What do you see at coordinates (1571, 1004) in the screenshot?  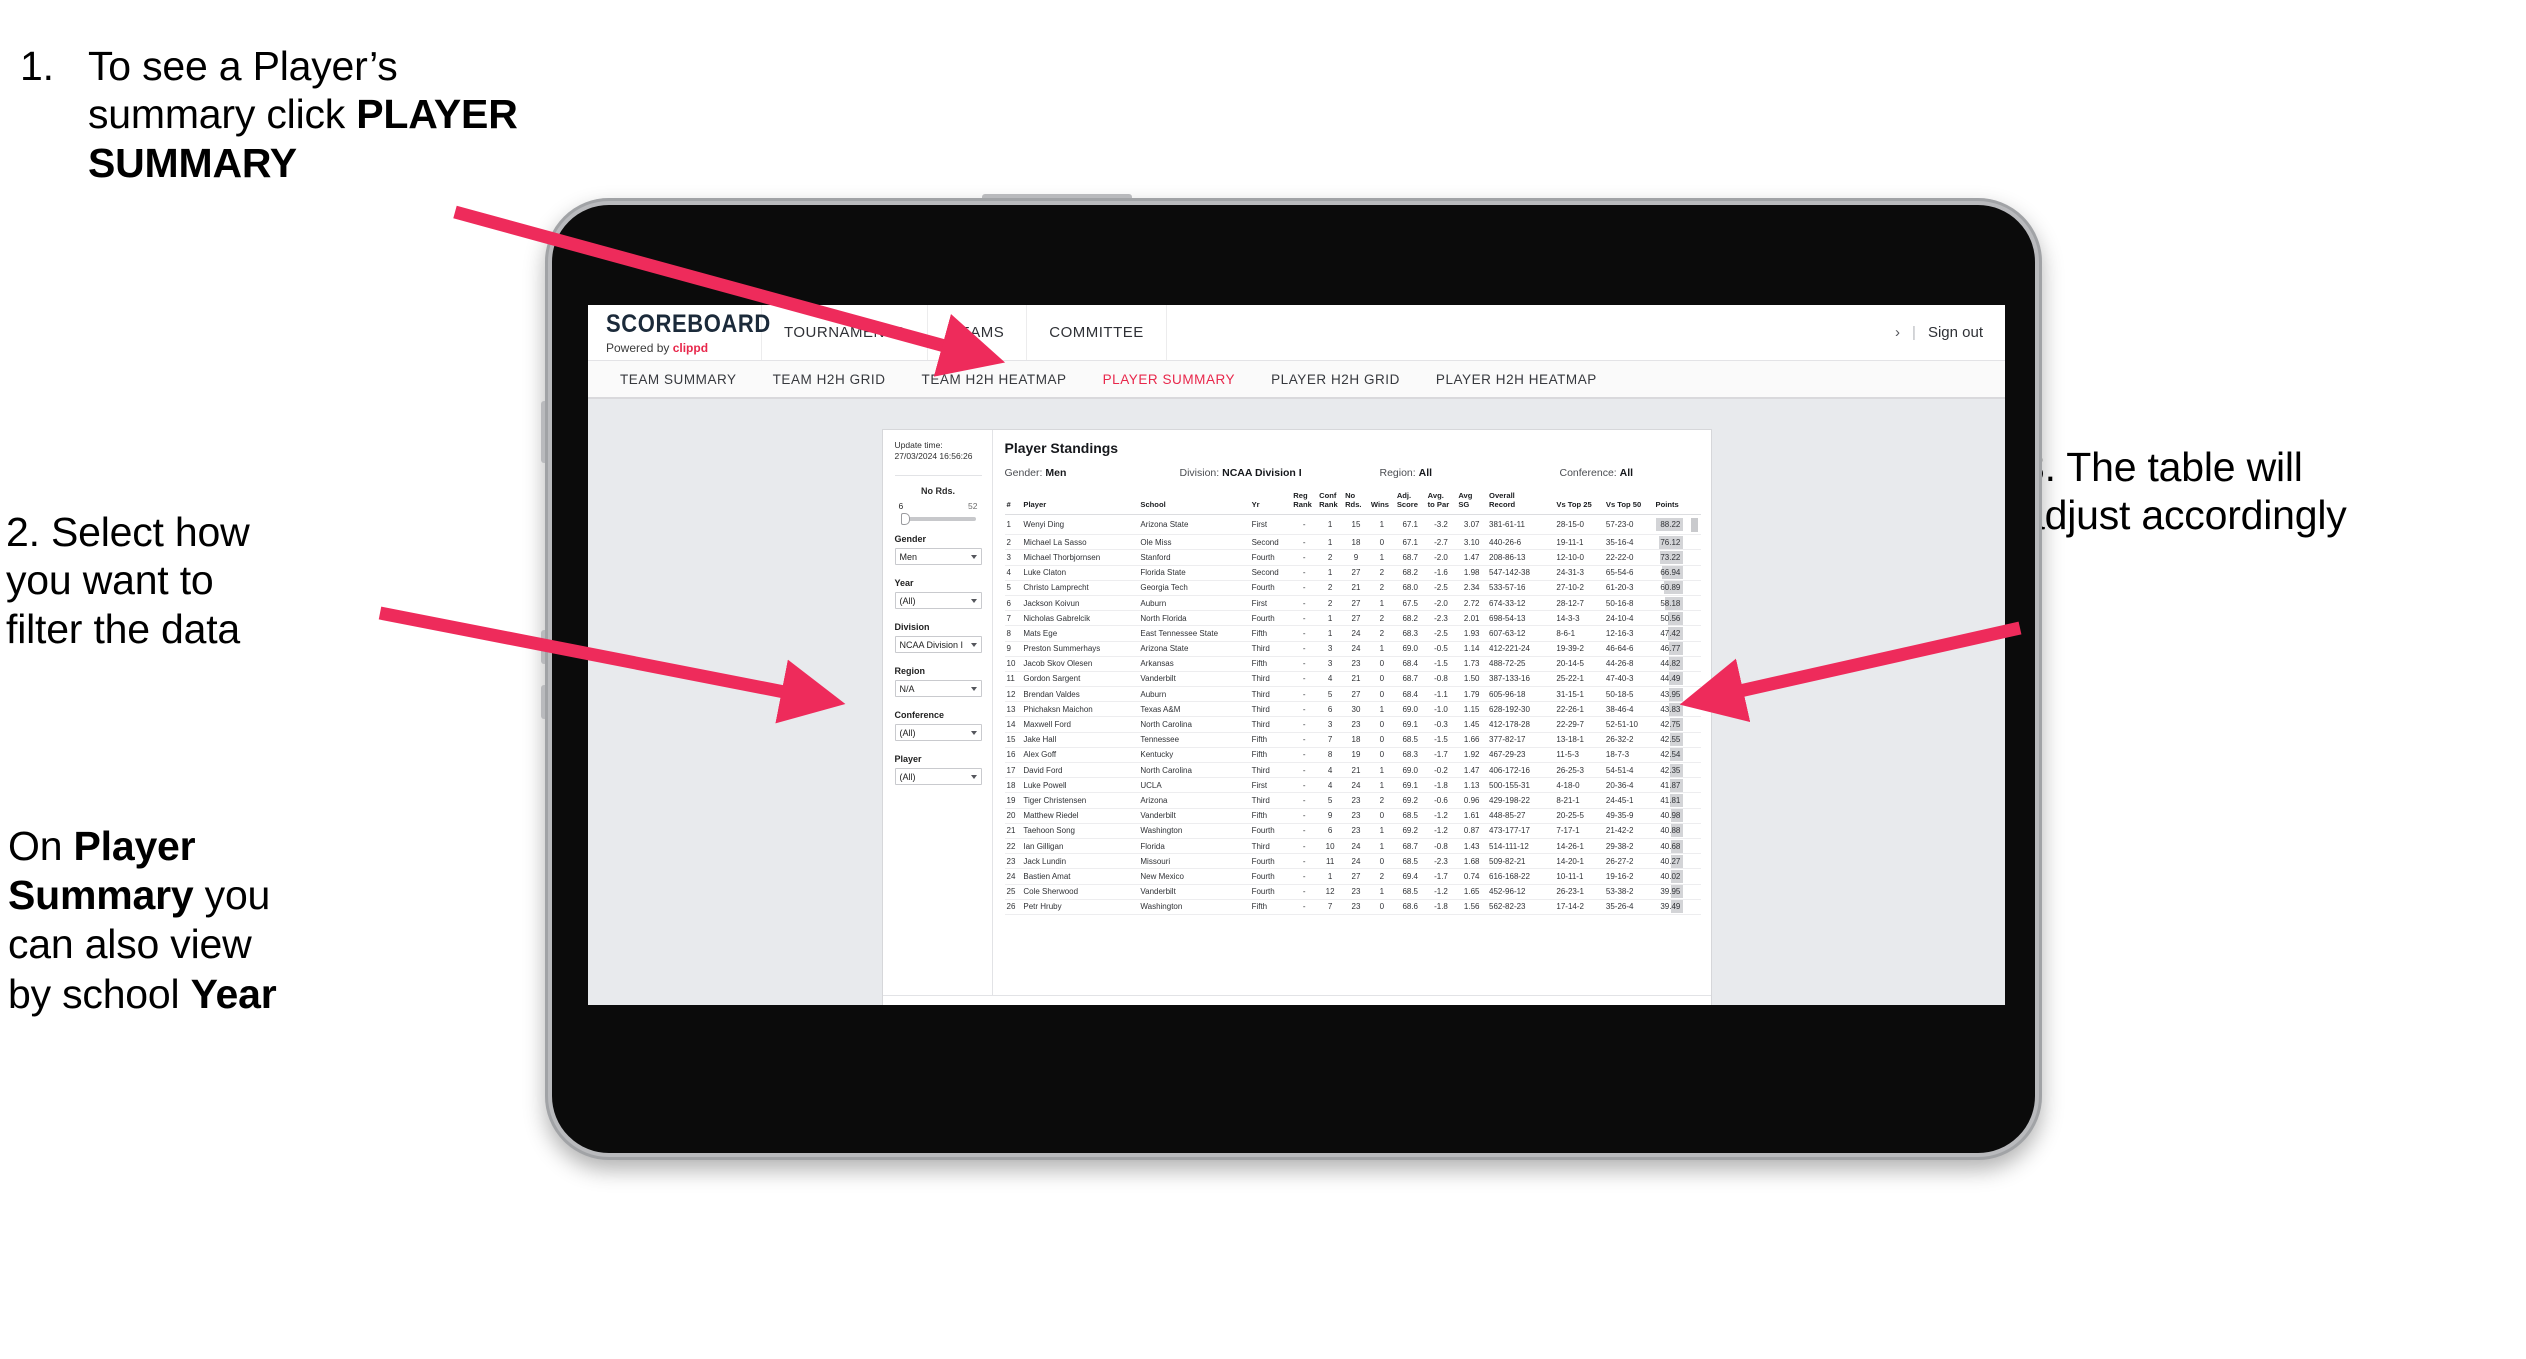 I see `watch-caret-icon: ▾` at bounding box center [1571, 1004].